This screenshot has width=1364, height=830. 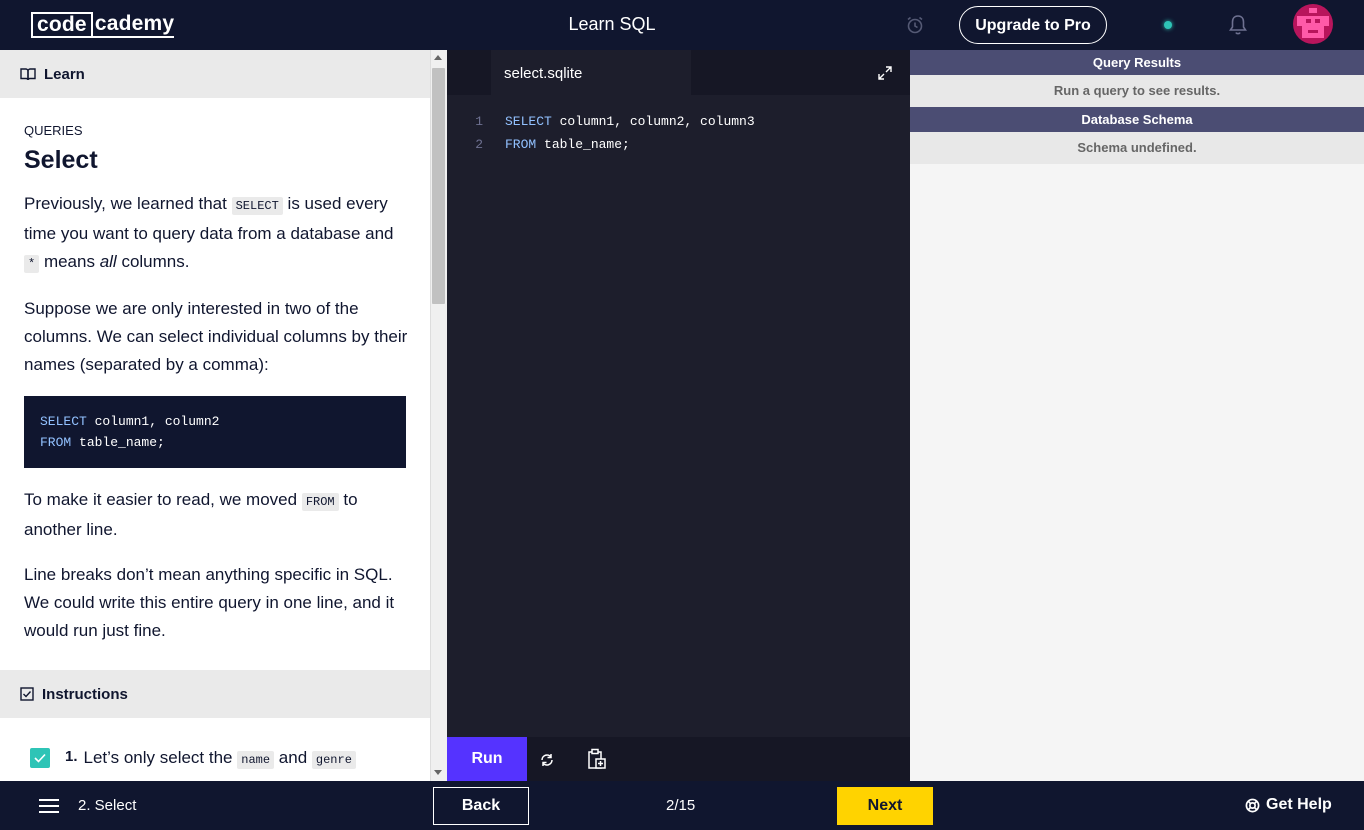 What do you see at coordinates (597, 759) in the screenshot?
I see `copy-to-clipboard-icon` at bounding box center [597, 759].